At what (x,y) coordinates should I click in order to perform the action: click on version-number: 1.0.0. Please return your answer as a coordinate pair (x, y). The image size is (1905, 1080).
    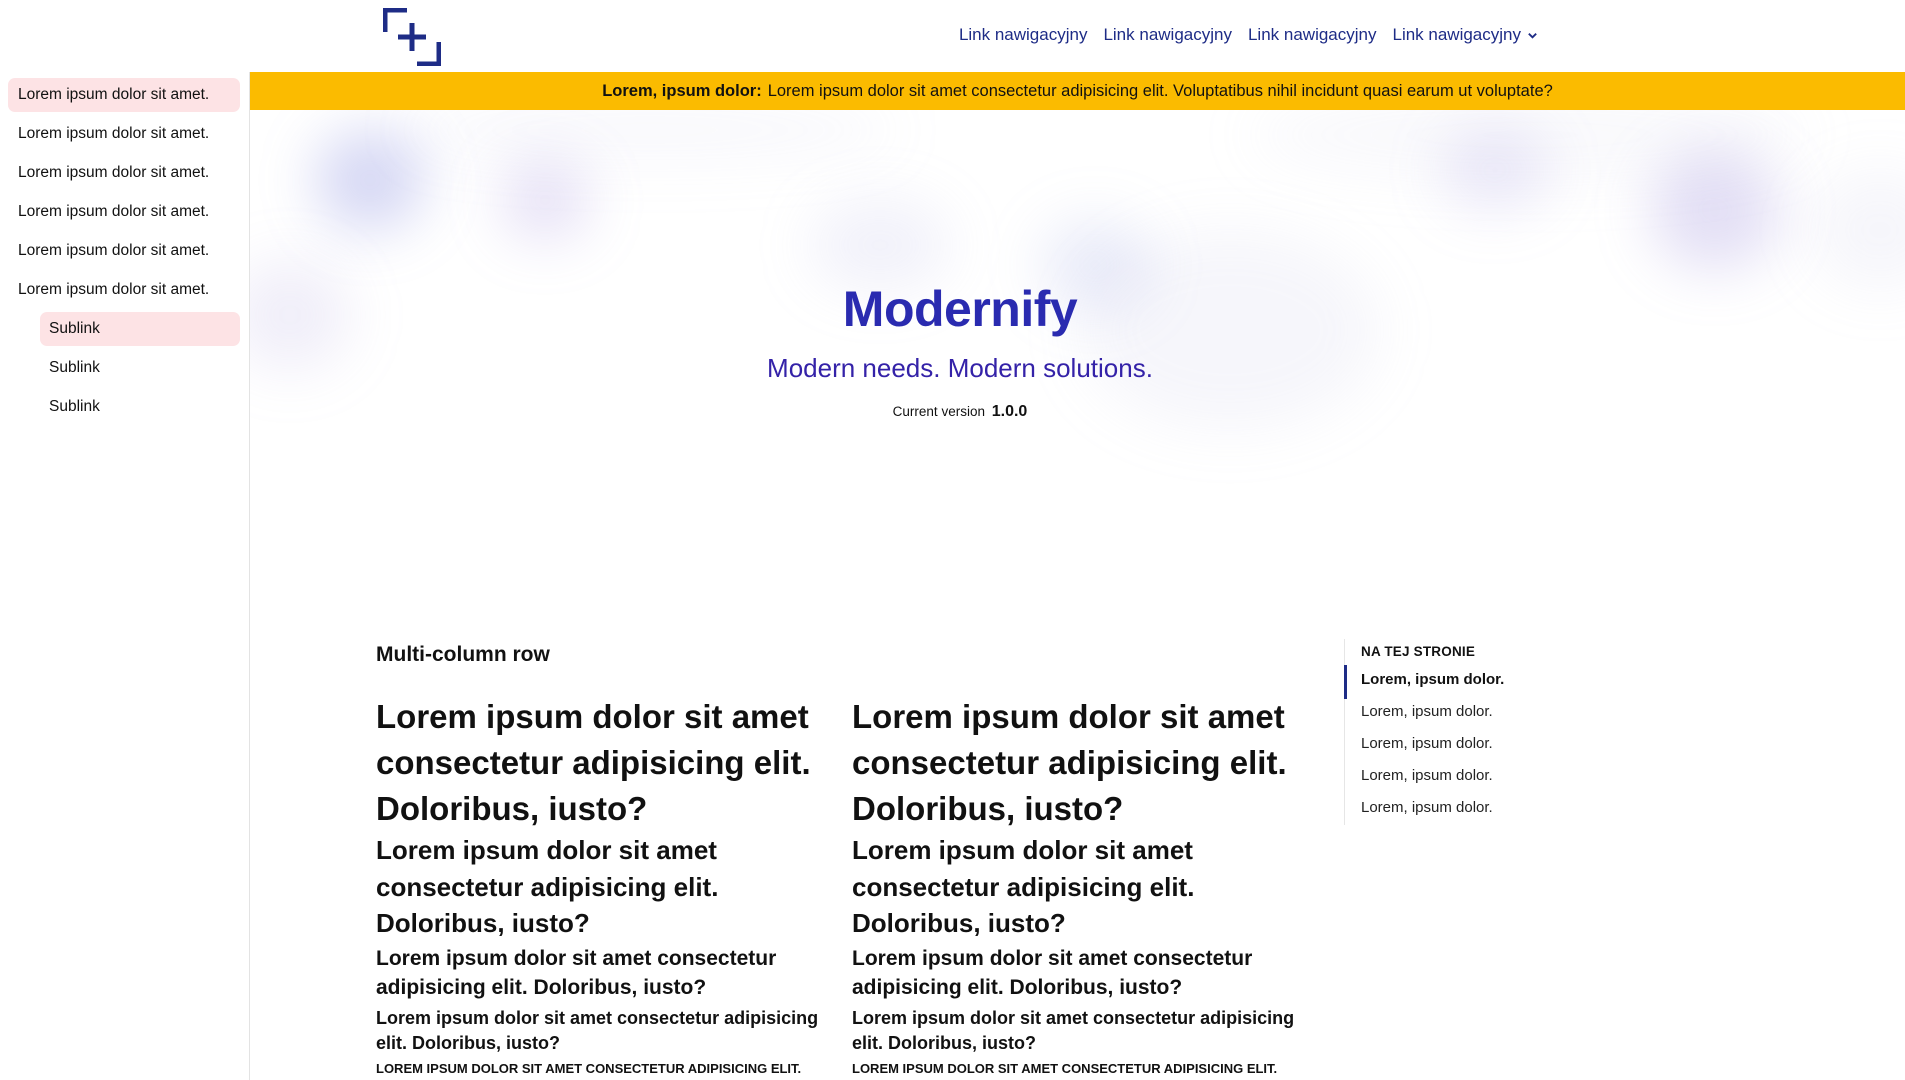
    Looking at the image, I should click on (1009, 411).